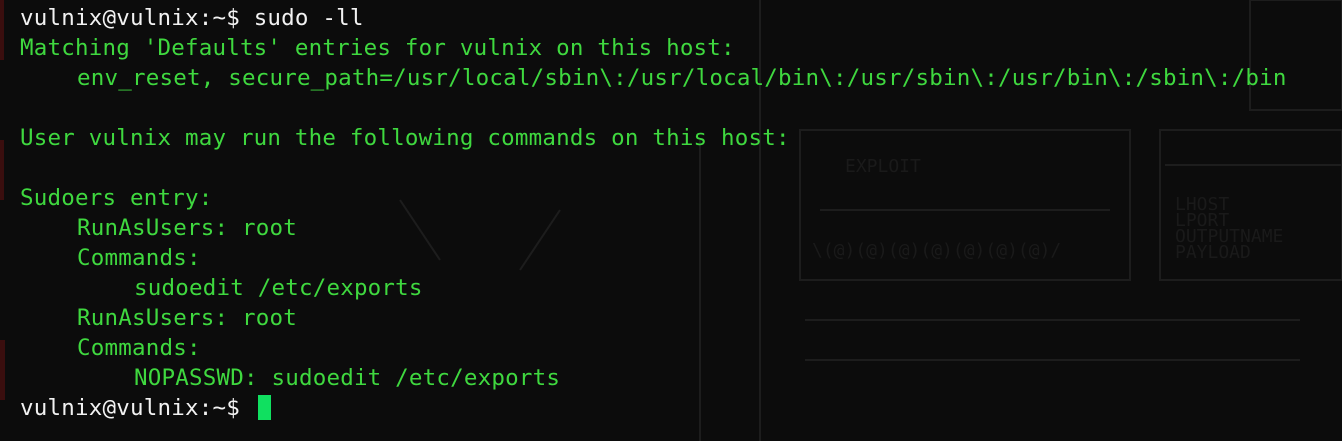 The width and height of the screenshot is (1342, 441). I want to click on final-prompt-line: vulnix@vulnix:~$, so click(681, 408).